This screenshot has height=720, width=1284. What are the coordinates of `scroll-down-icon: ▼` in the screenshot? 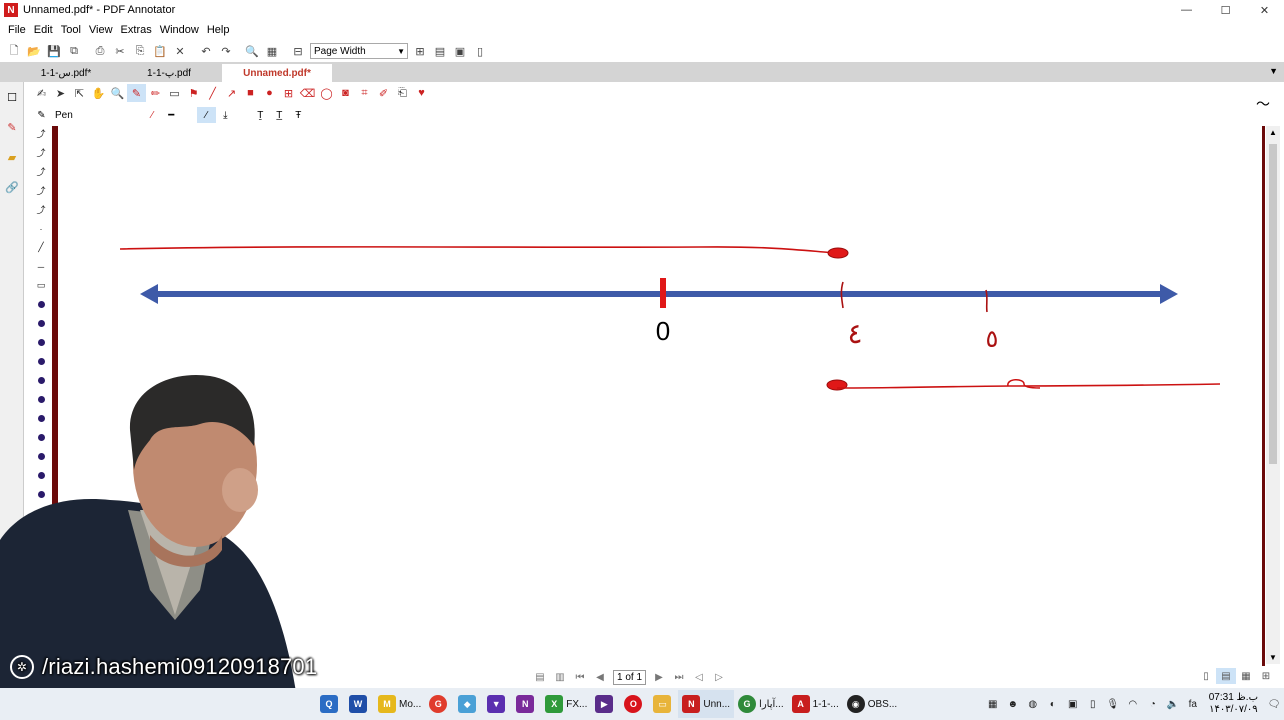 It's located at (1273, 657).